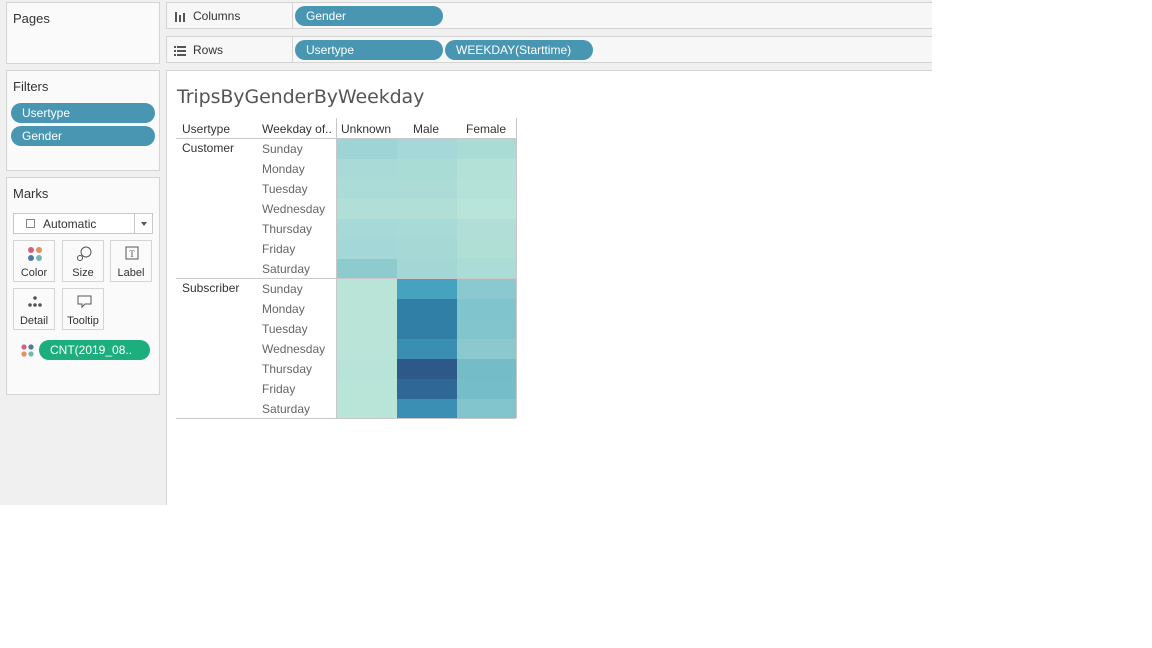 The height and width of the screenshot is (648, 1152). I want to click on detail-button: Detail, so click(34, 309).